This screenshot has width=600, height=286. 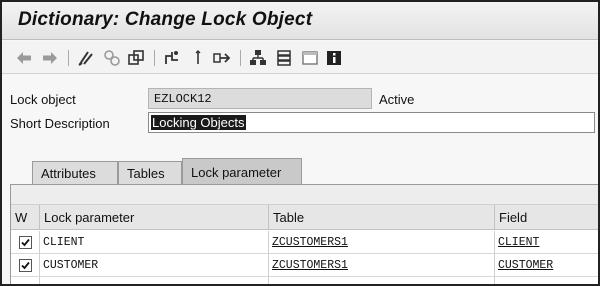 I want to click on short-description-label: Short Description, so click(x=60, y=123).